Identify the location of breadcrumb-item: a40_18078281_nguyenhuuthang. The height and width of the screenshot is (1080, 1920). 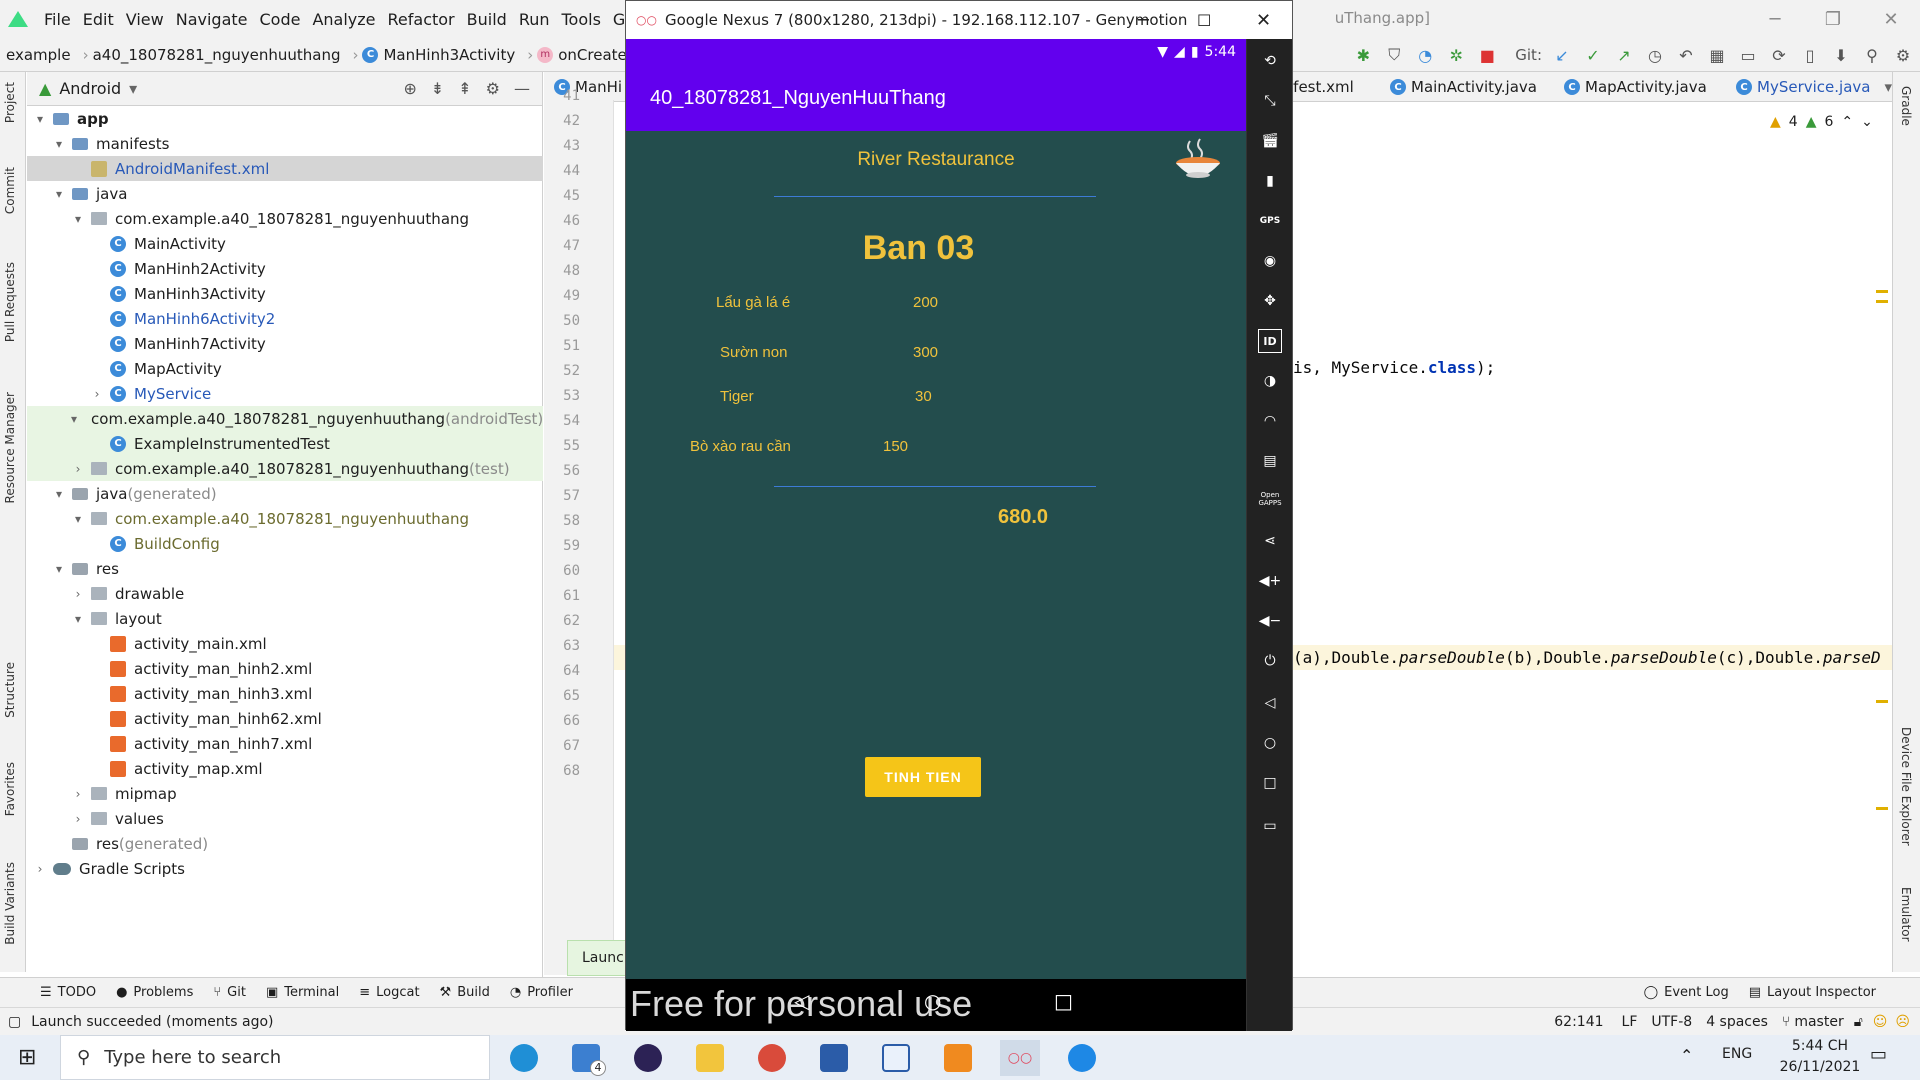
(217, 55).